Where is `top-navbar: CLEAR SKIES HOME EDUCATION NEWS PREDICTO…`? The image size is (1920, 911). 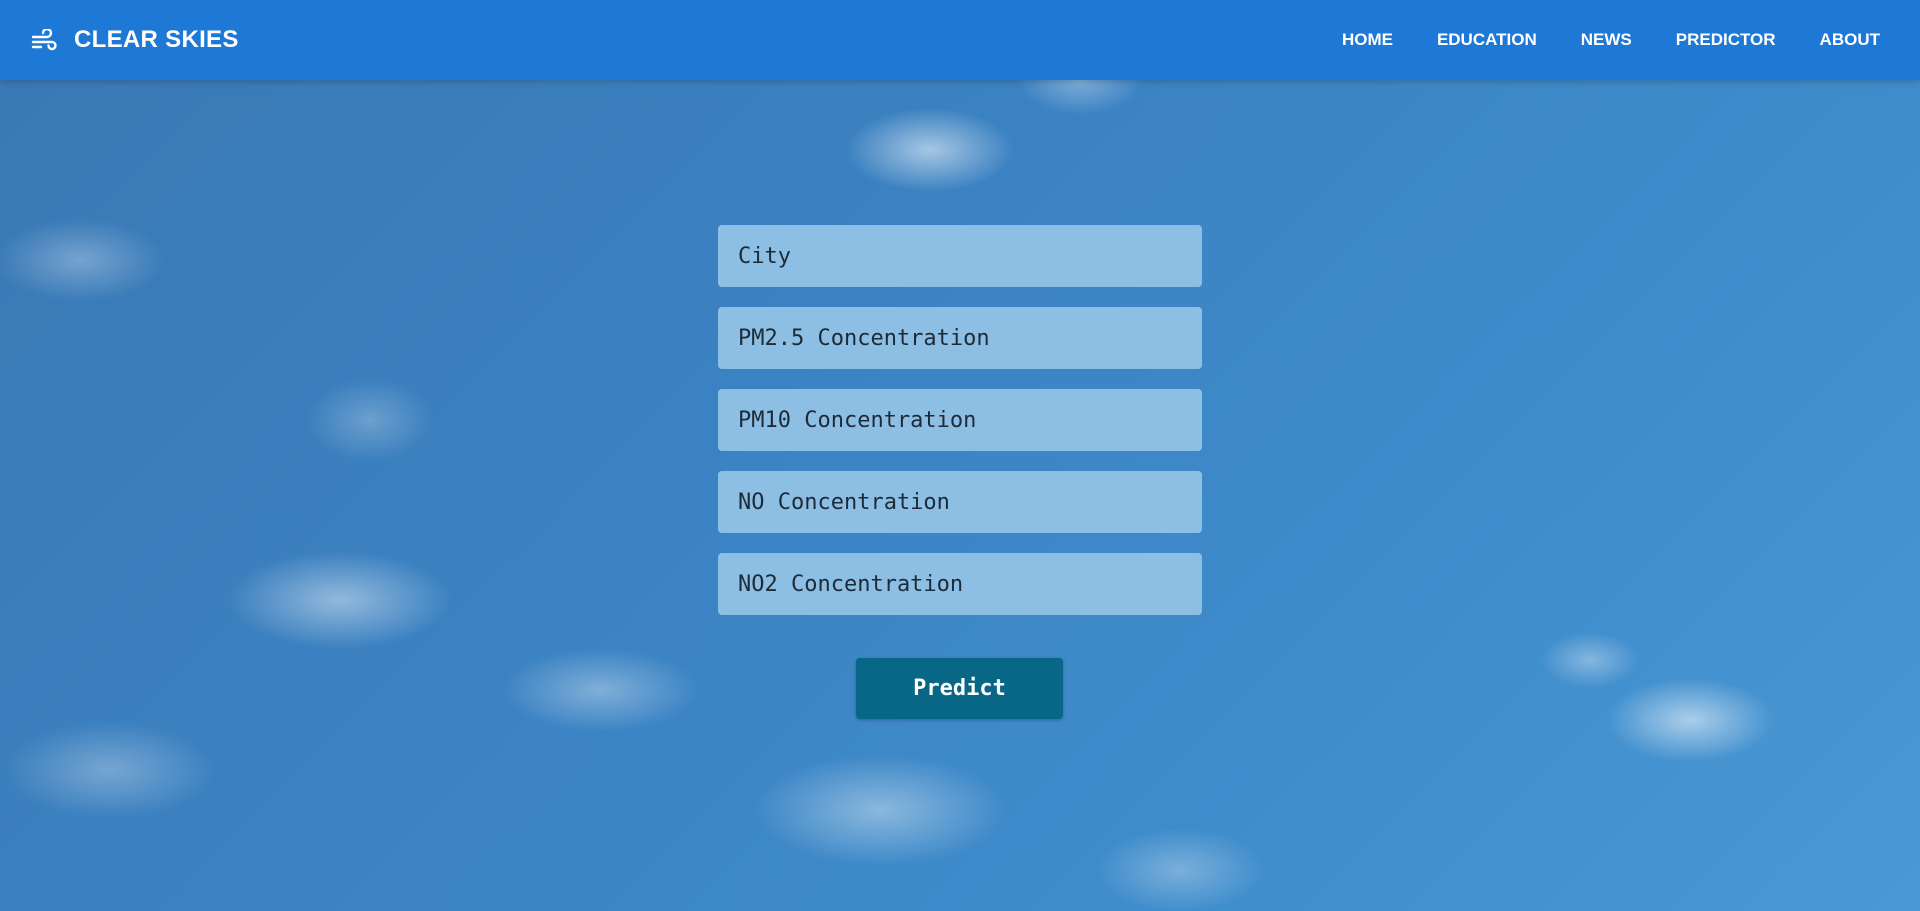
top-navbar: CLEAR SKIES HOME EDUCATION NEWS PREDICTO… is located at coordinates (960, 40).